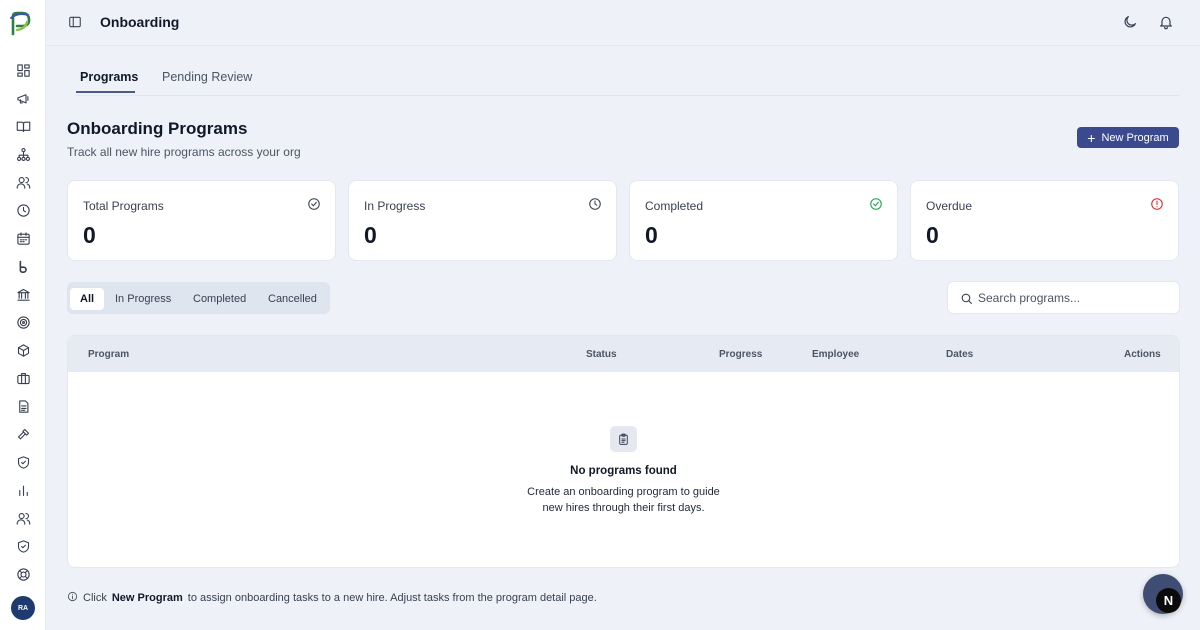  I want to click on tab-programs: Programs, so click(109, 77).